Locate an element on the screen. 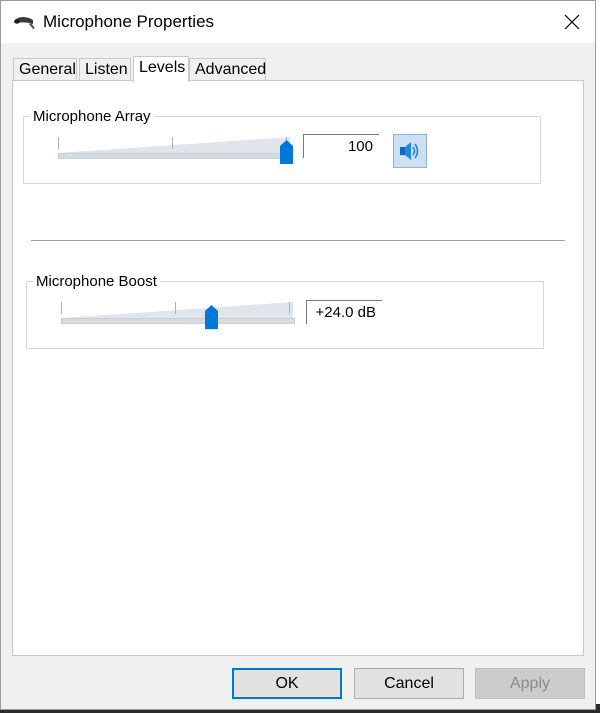  microphone-array-slider is located at coordinates (178, 145).